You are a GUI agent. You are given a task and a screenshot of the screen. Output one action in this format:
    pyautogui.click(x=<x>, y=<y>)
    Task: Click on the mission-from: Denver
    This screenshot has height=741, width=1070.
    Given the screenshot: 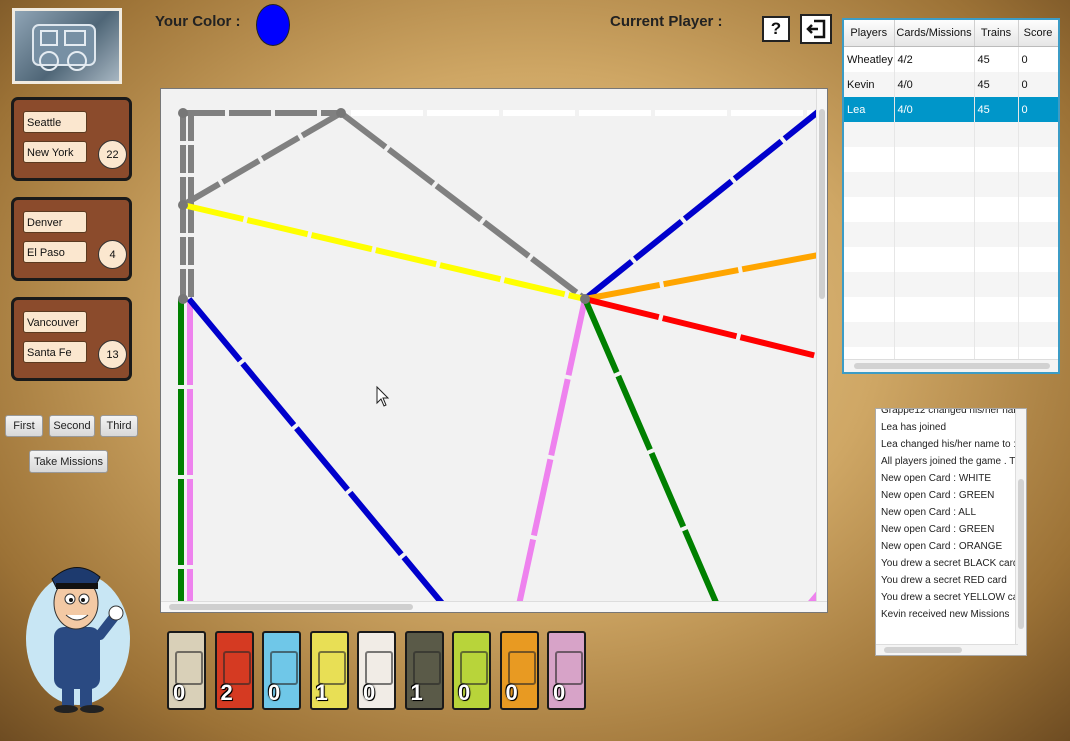 What is the action you would take?
    pyautogui.click(x=55, y=222)
    